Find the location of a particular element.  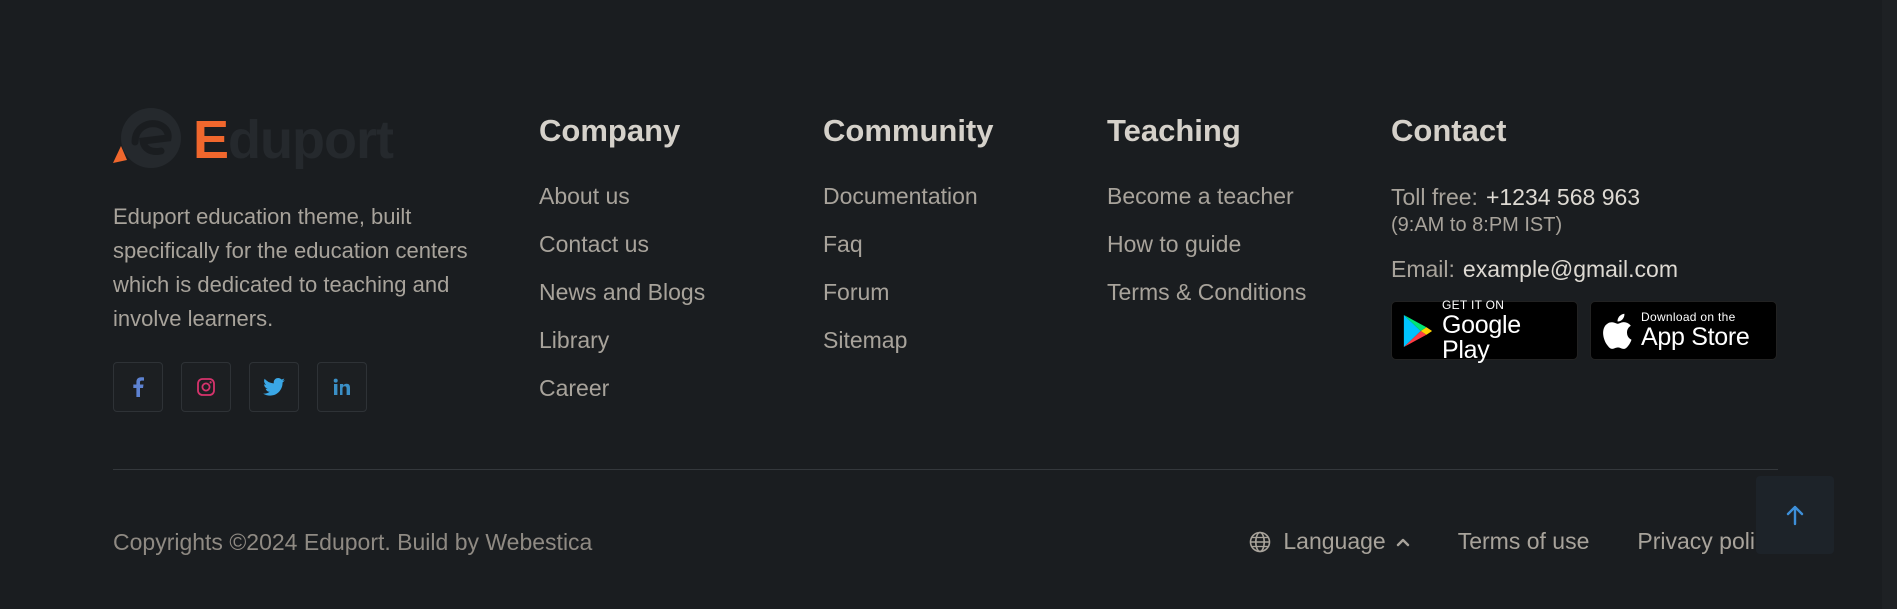

google-play-button: GET IT ON Google Play is located at coordinates (1484, 330).